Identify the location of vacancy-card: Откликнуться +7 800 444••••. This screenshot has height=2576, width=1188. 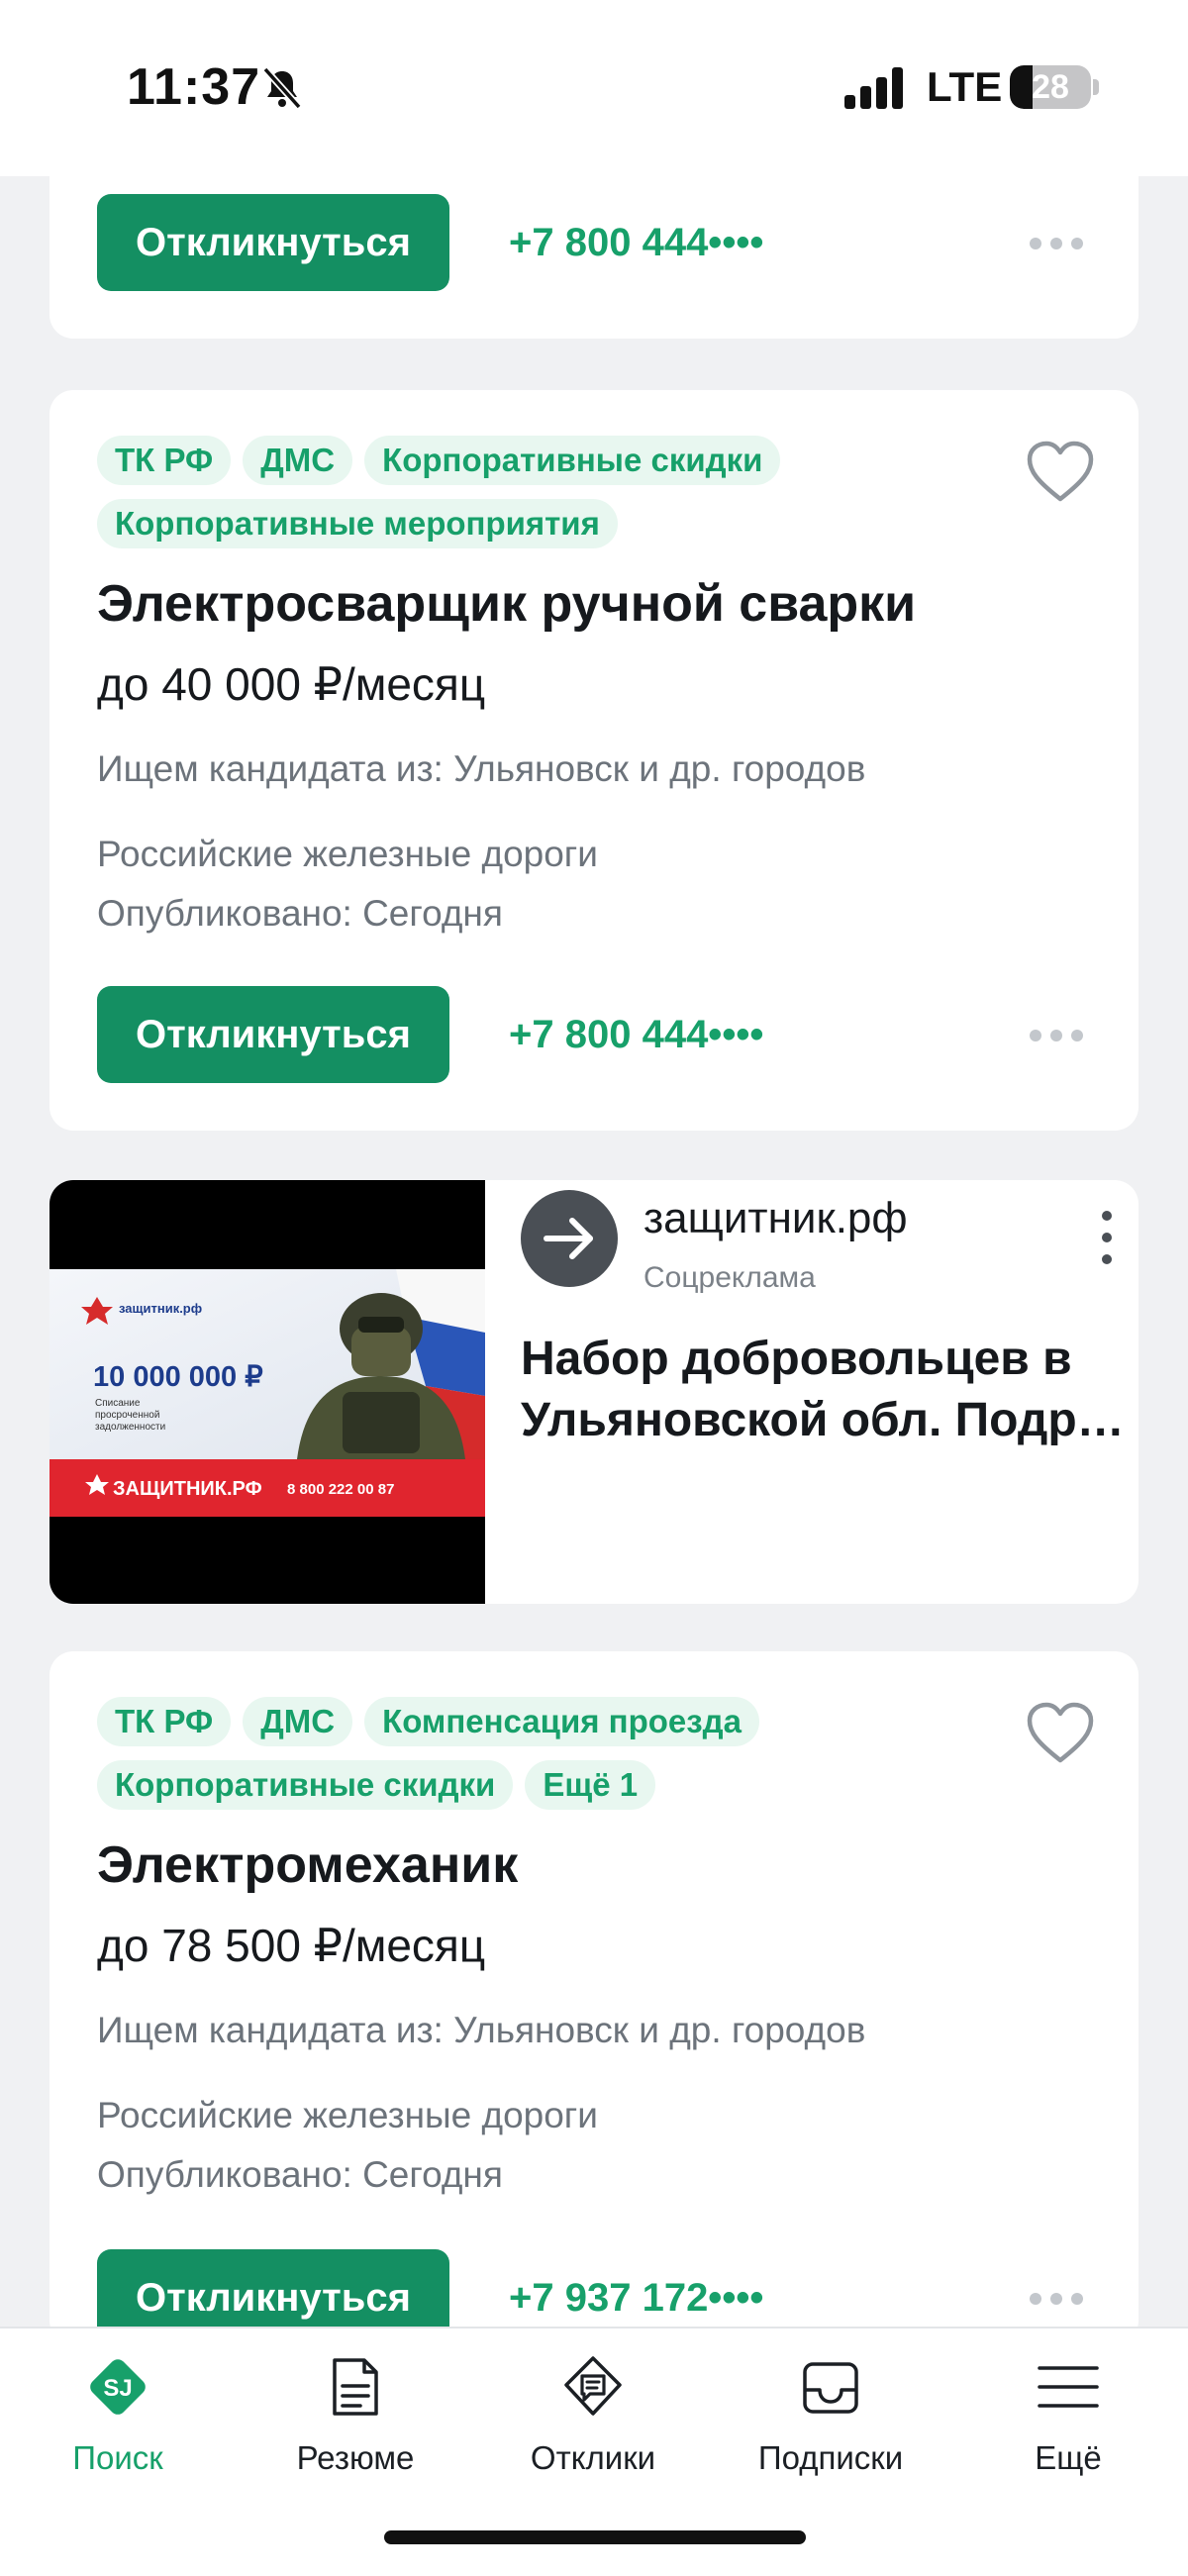
(594, 249).